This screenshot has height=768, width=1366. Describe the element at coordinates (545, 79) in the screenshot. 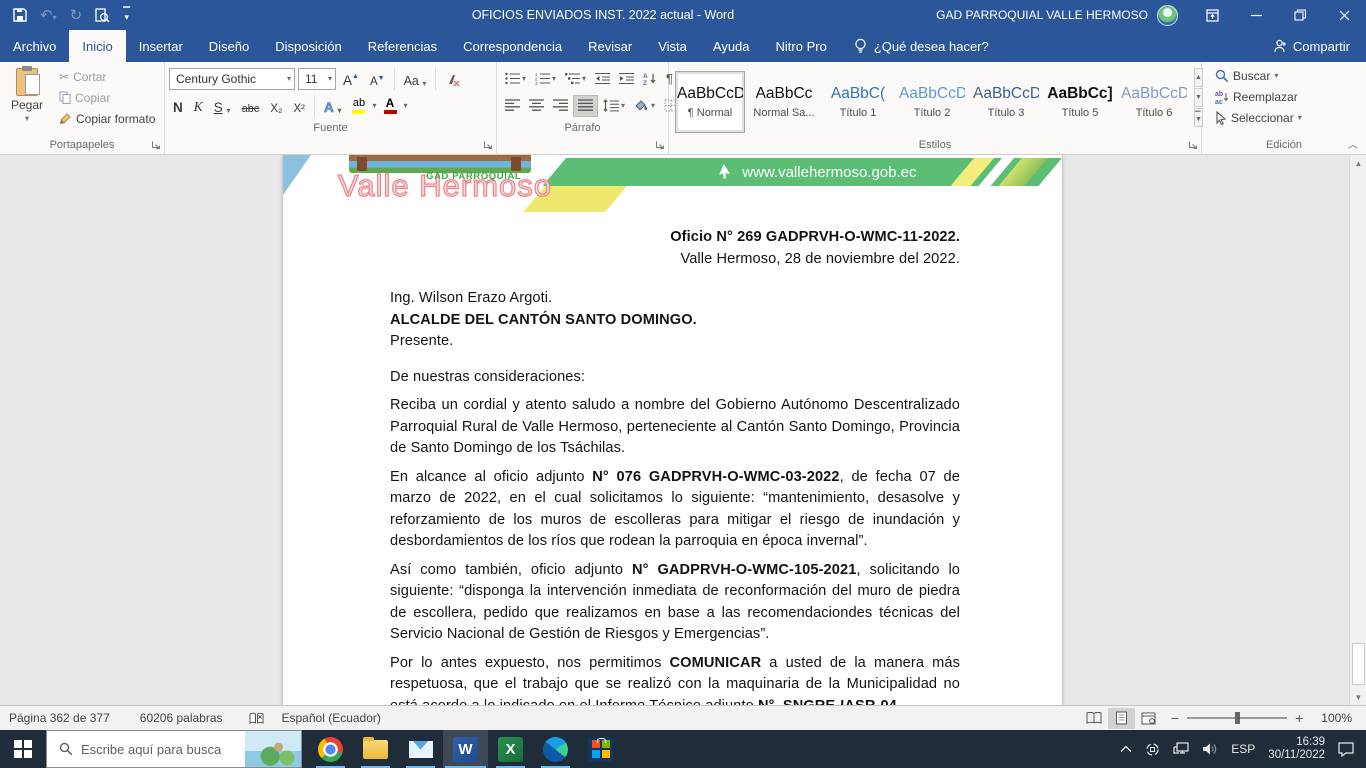

I see `numbering-button: 1 2 3 ▾` at that location.